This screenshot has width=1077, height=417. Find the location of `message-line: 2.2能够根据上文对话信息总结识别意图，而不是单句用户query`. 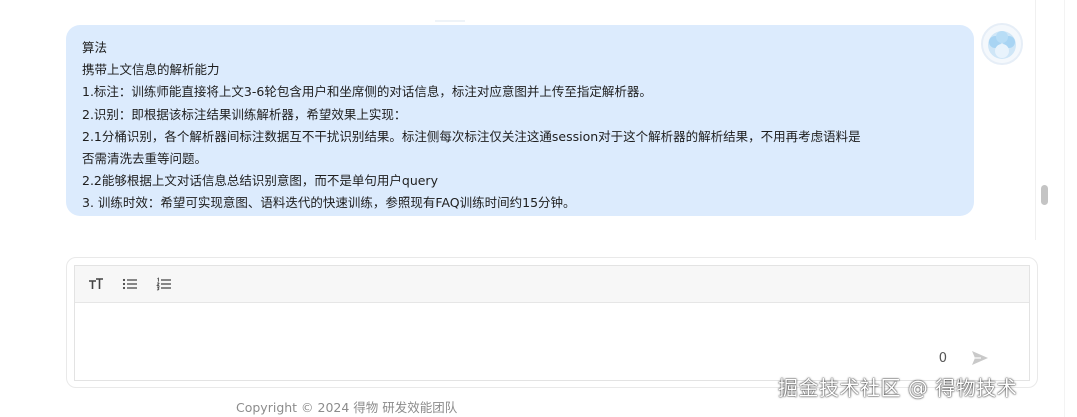

message-line: 2.2能够根据上文对话信息总结识别意图，而不是单句用户query is located at coordinates (260, 181).